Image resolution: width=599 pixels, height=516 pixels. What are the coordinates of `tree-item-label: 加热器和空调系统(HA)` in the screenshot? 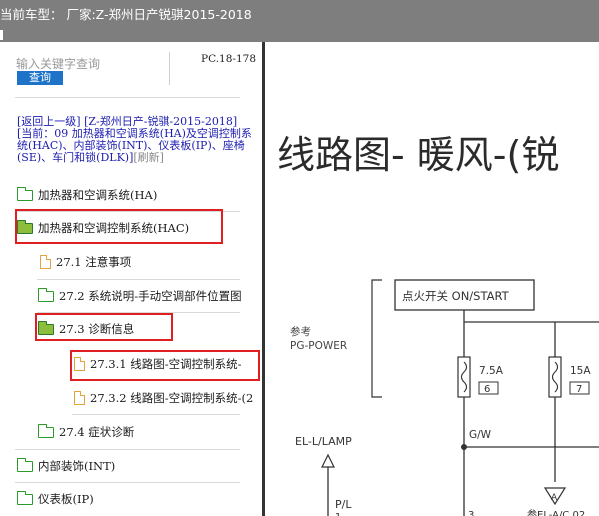 It's located at (98, 195).